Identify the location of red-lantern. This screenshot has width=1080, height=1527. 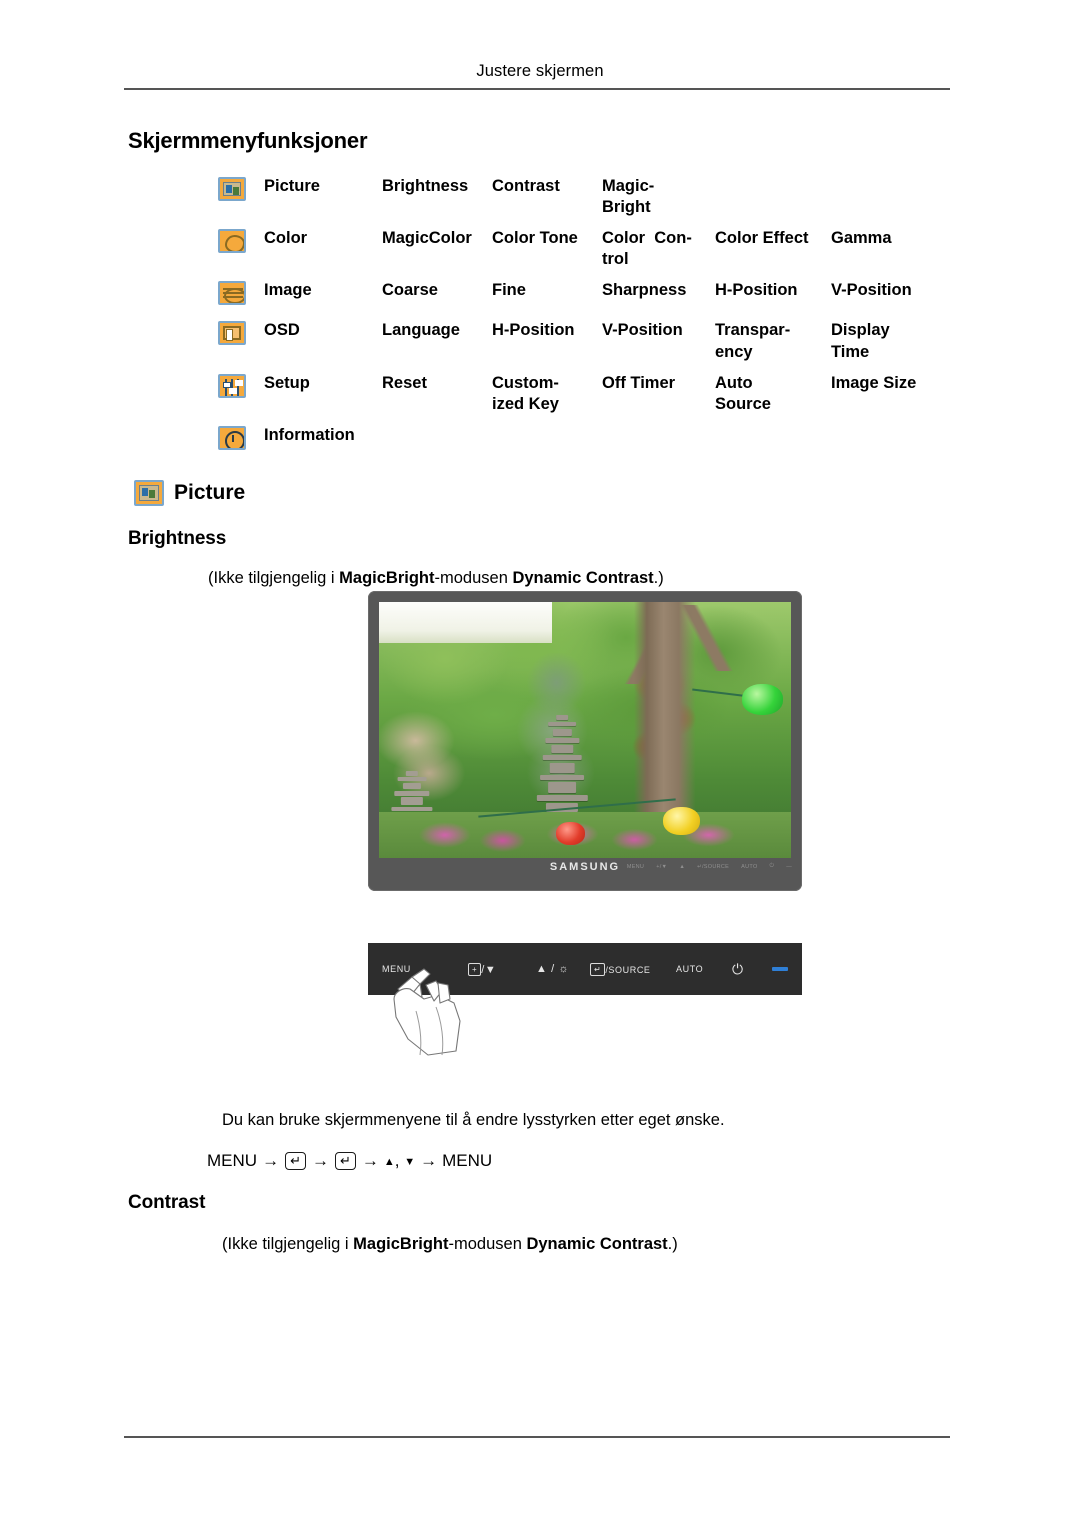
(570, 834).